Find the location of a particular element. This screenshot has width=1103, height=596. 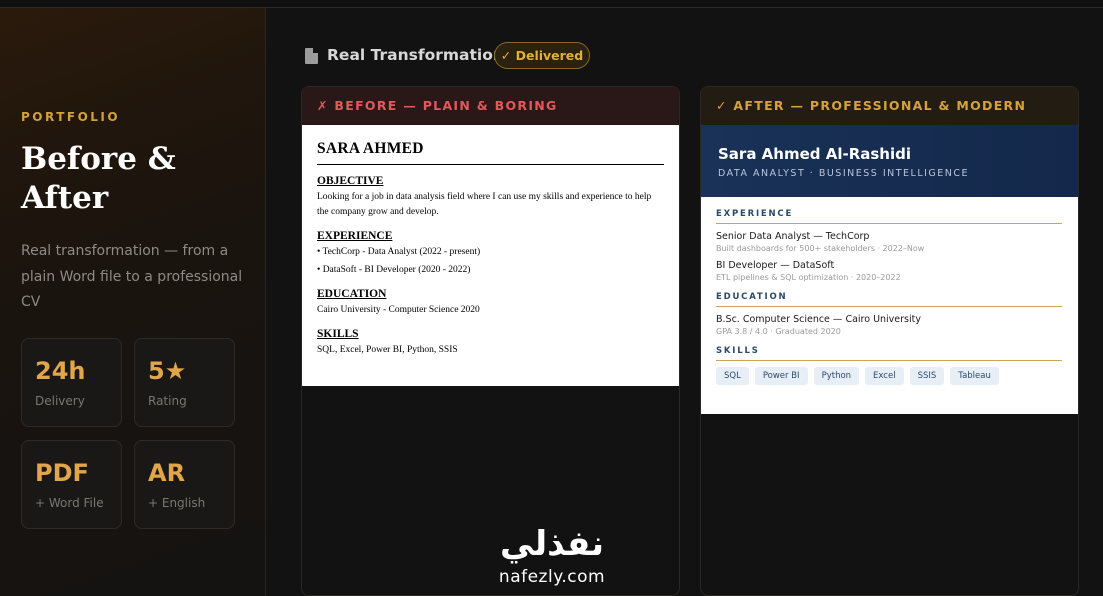

stat-card-delivery: 24h Delivery is located at coordinates (71, 382).